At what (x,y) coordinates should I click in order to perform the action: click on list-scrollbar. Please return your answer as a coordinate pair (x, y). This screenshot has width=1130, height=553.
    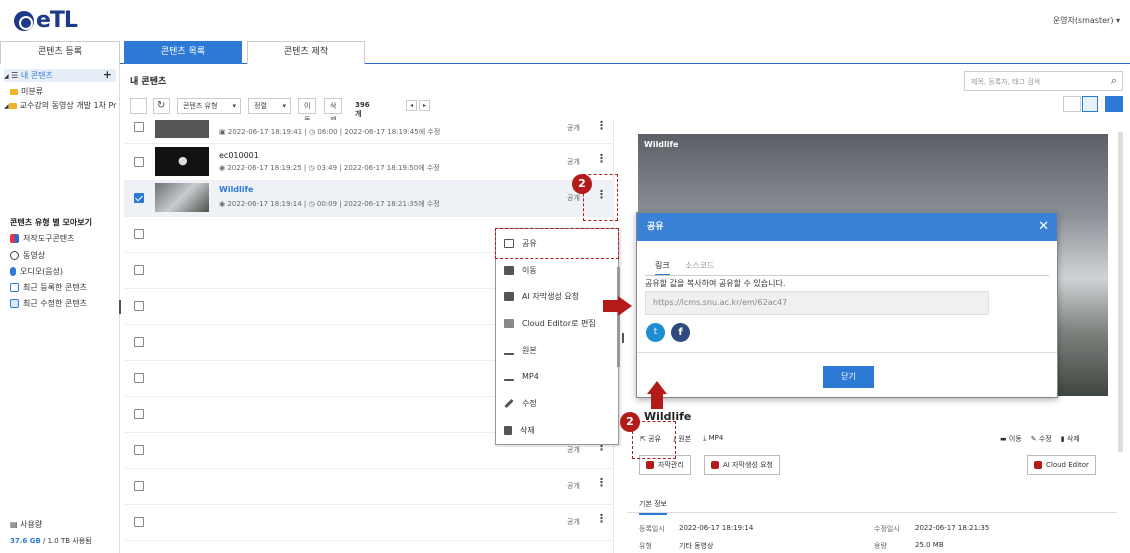
    Looking at the image, I should click on (618, 317).